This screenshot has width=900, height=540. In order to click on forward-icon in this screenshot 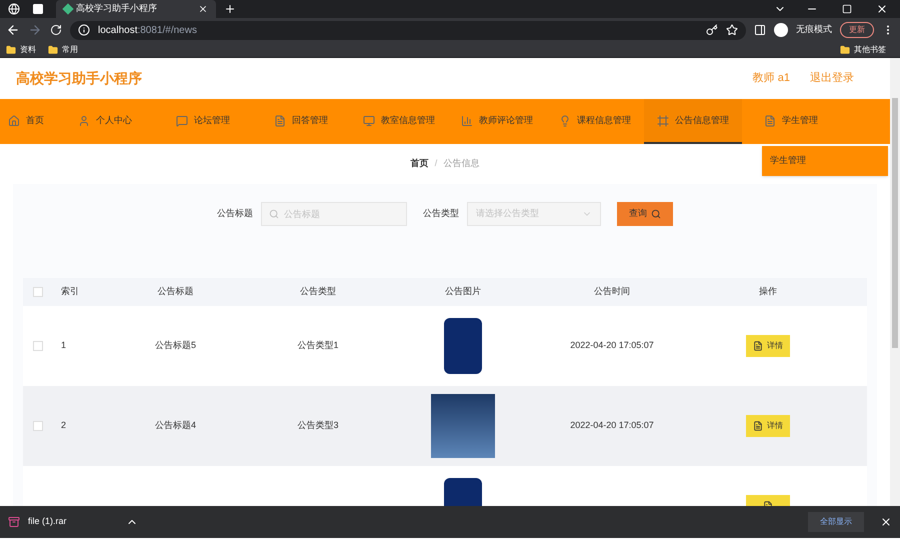, I will do `click(35, 30)`.